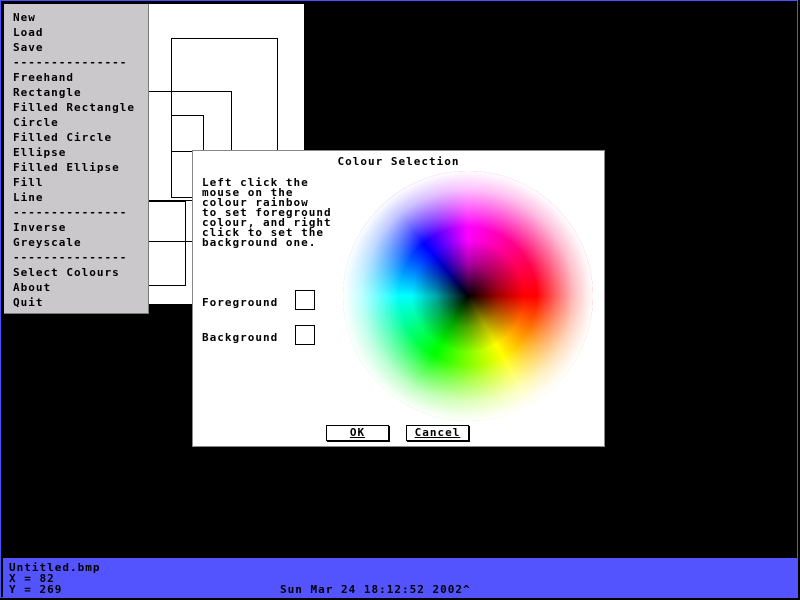 Image resolution: width=800 pixels, height=600 pixels. I want to click on colour-wheel-shade, so click(468, 296).